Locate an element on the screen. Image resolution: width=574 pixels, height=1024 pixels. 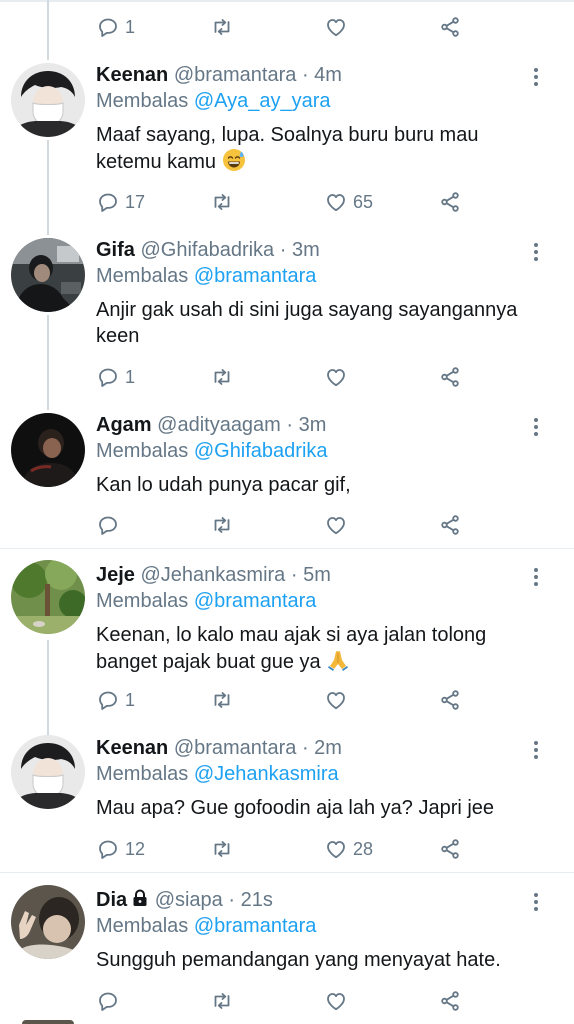
reply-button: 17 is located at coordinates (120, 202).